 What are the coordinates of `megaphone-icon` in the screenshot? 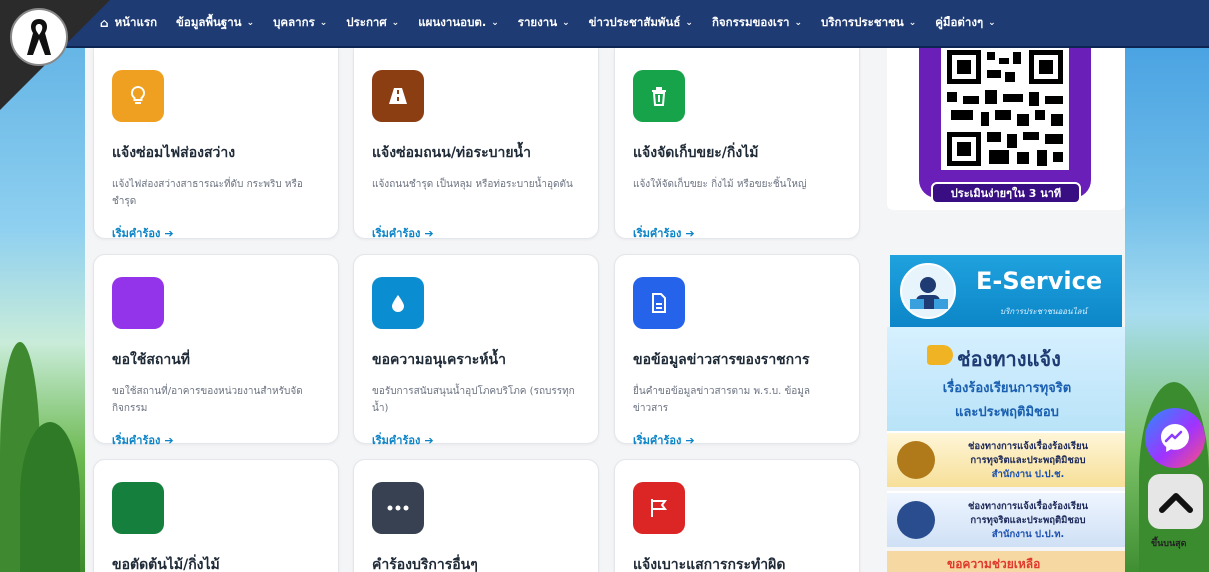 It's located at (940, 355).